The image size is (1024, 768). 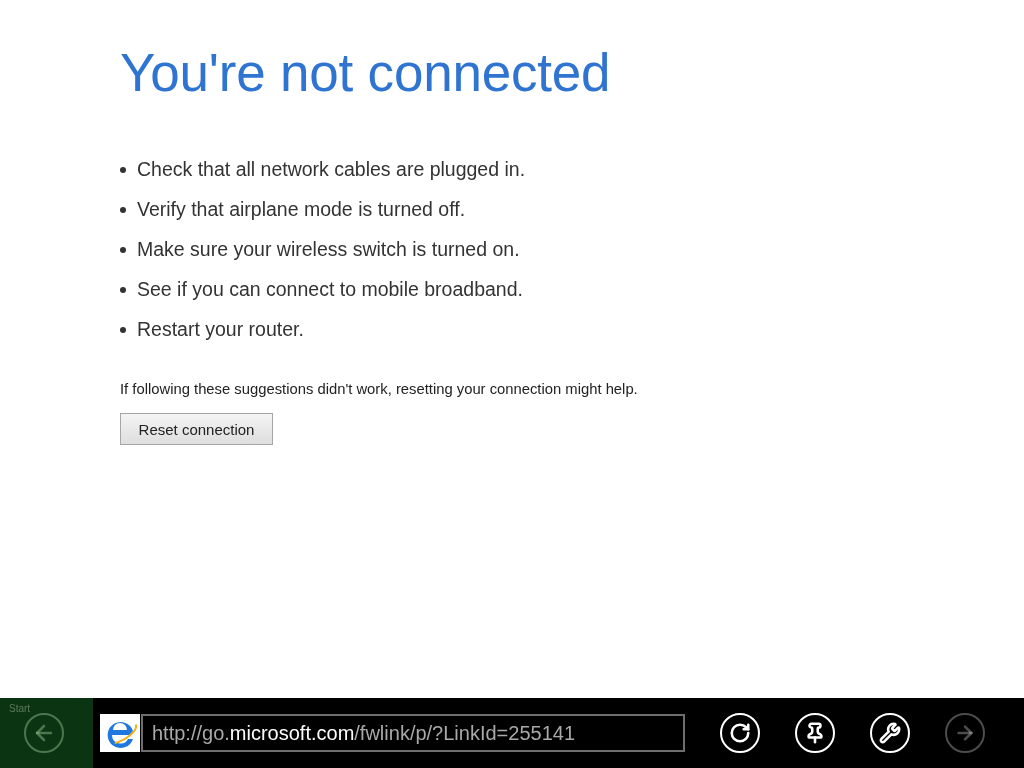 I want to click on page-title: You're not connected, so click(x=365, y=73).